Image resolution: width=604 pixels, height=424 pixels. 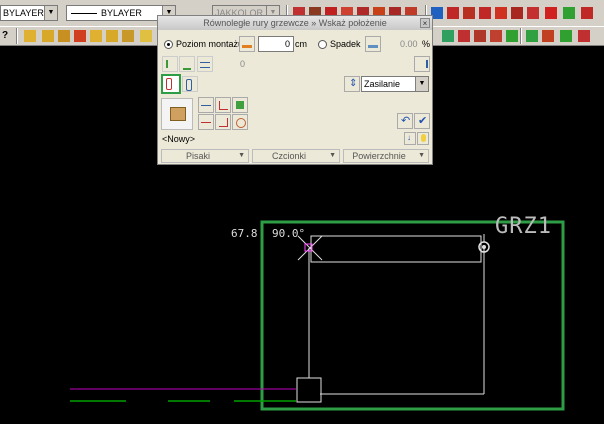 What do you see at coordinates (464, 36) in the screenshot?
I see `report-tool-icon` at bounding box center [464, 36].